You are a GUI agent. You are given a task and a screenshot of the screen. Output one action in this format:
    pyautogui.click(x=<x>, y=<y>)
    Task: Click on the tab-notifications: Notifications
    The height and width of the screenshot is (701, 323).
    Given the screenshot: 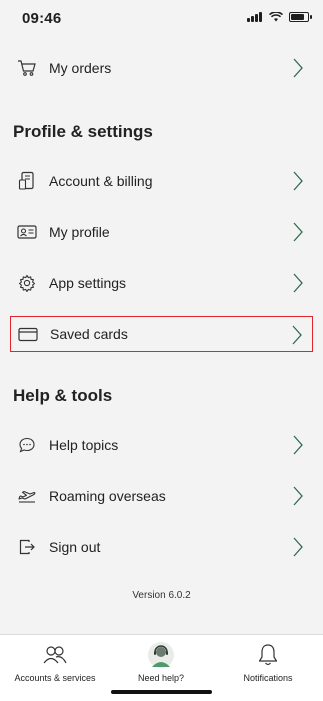 What is the action you would take?
    pyautogui.click(x=268, y=662)
    